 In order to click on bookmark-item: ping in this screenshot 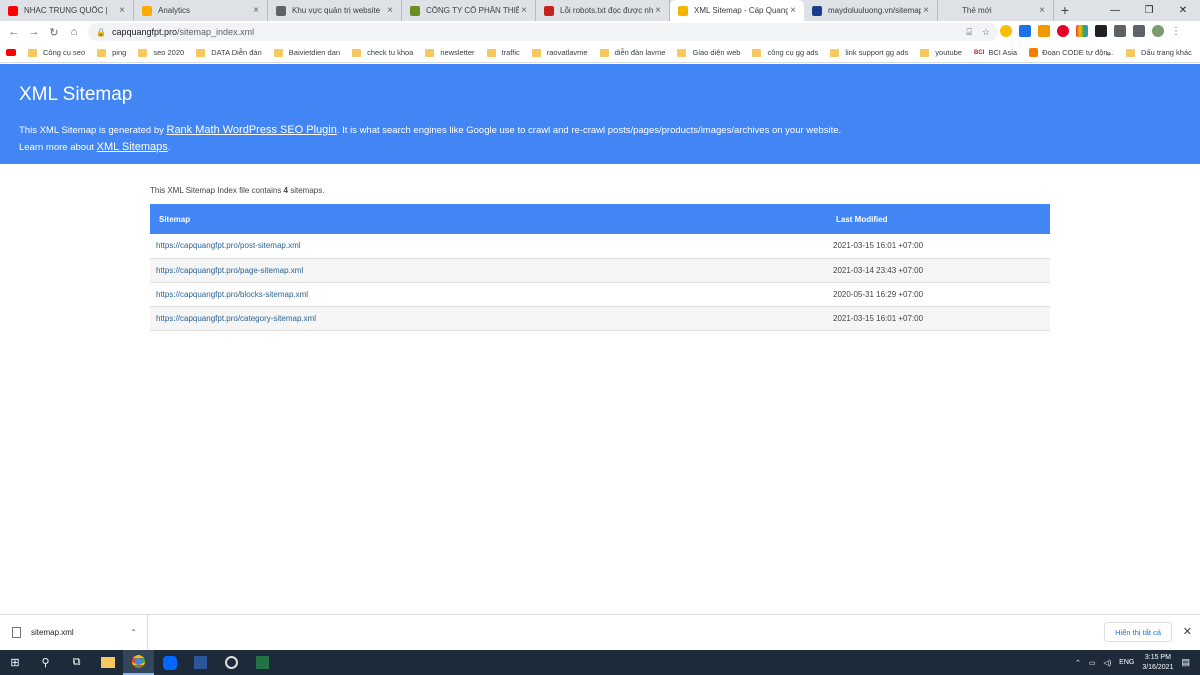, I will do `click(111, 52)`.